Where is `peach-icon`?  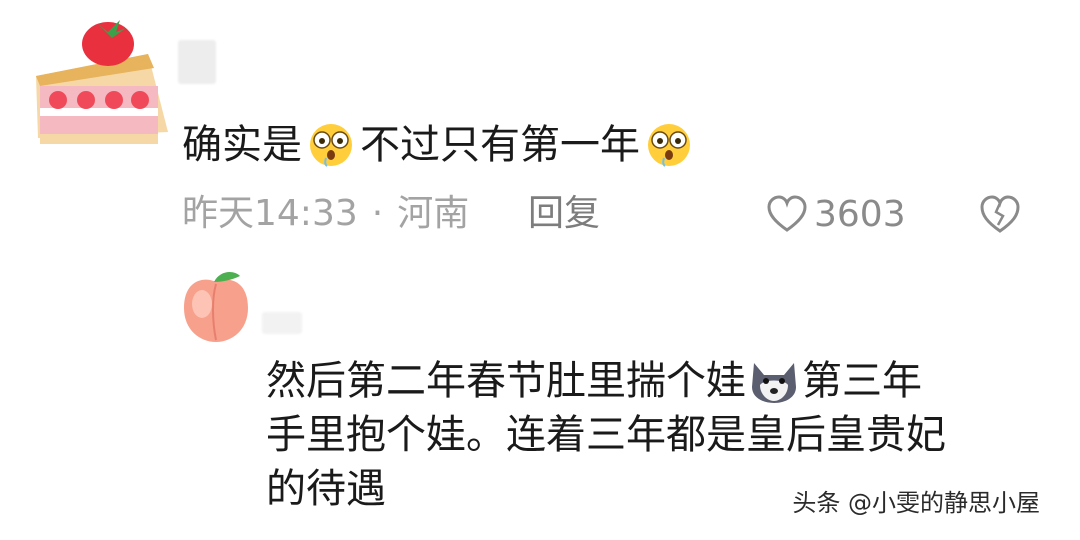 peach-icon is located at coordinates (216, 306).